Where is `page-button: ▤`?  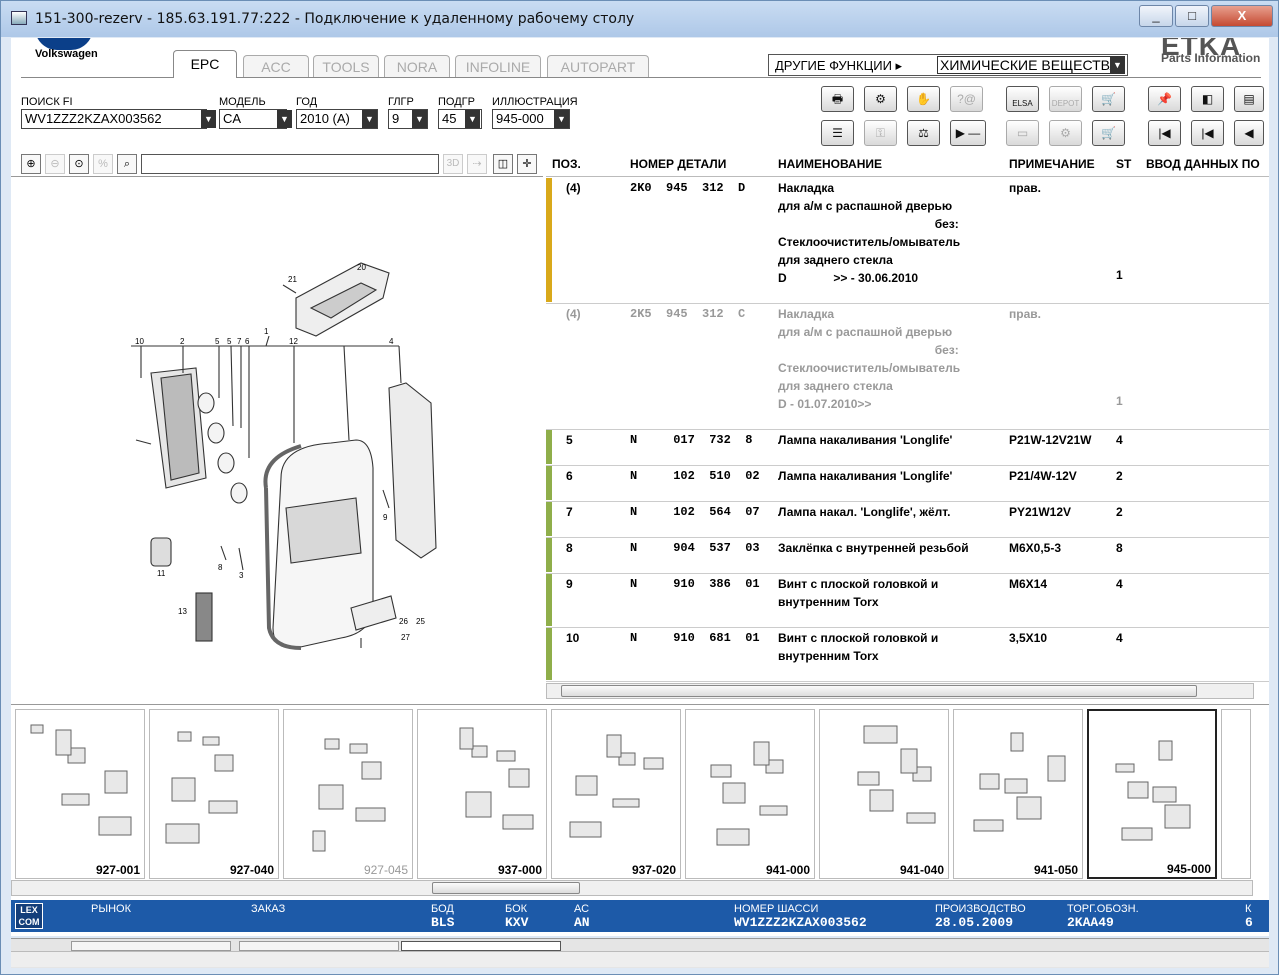
page-button: ▤ is located at coordinates (1249, 99).